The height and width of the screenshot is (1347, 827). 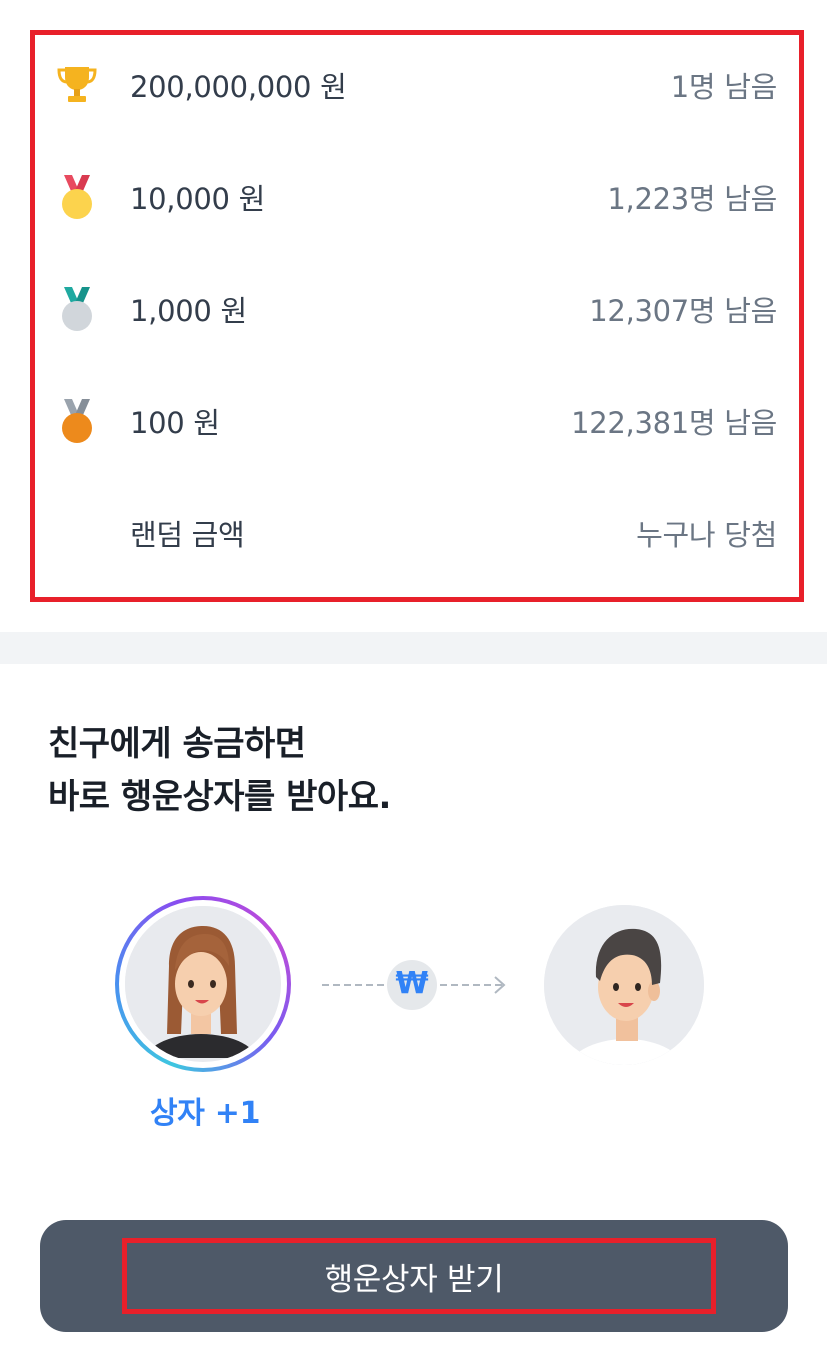 I want to click on prize-row-2: 10,000 원 1,223명 남음, so click(x=417, y=197).